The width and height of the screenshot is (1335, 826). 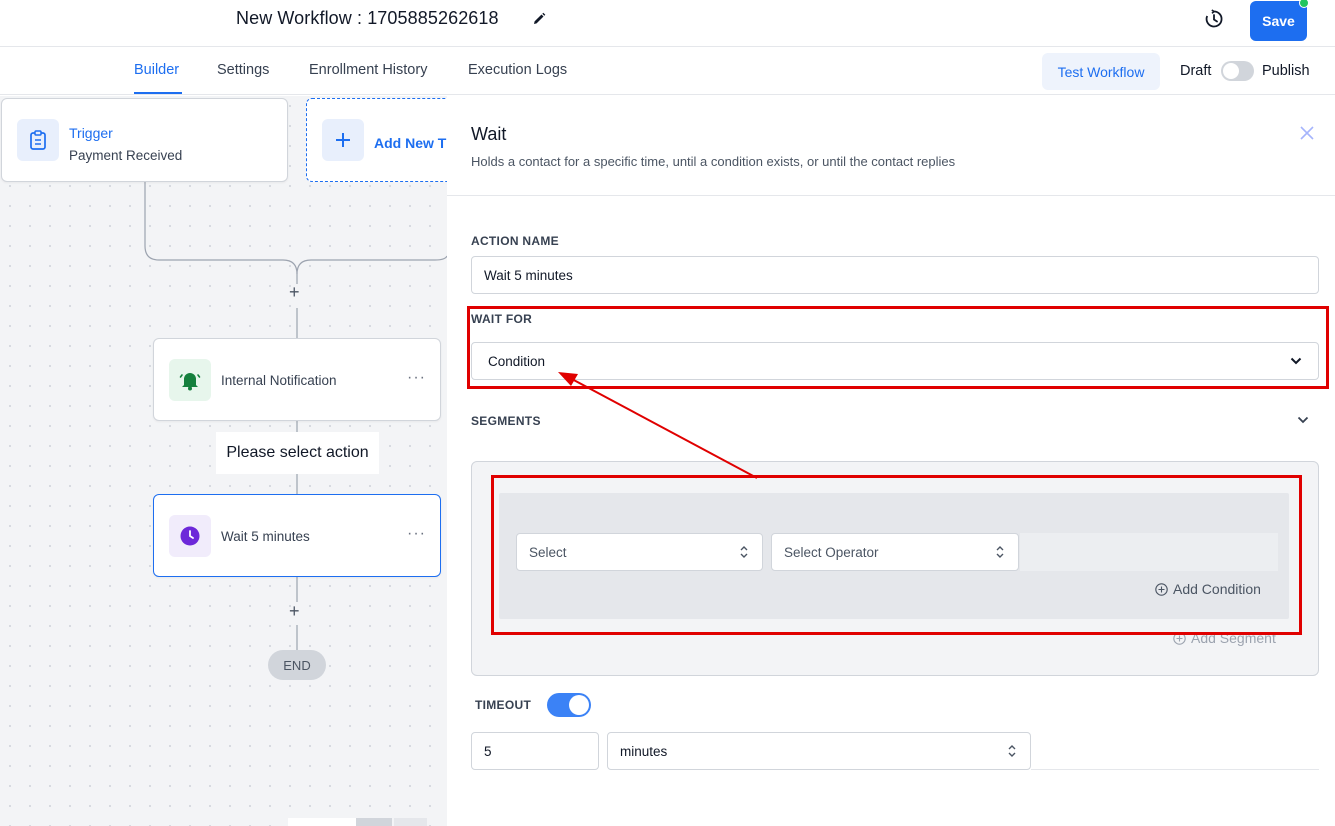 I want to click on timeout-label: TIMEOUT, so click(x=503, y=705).